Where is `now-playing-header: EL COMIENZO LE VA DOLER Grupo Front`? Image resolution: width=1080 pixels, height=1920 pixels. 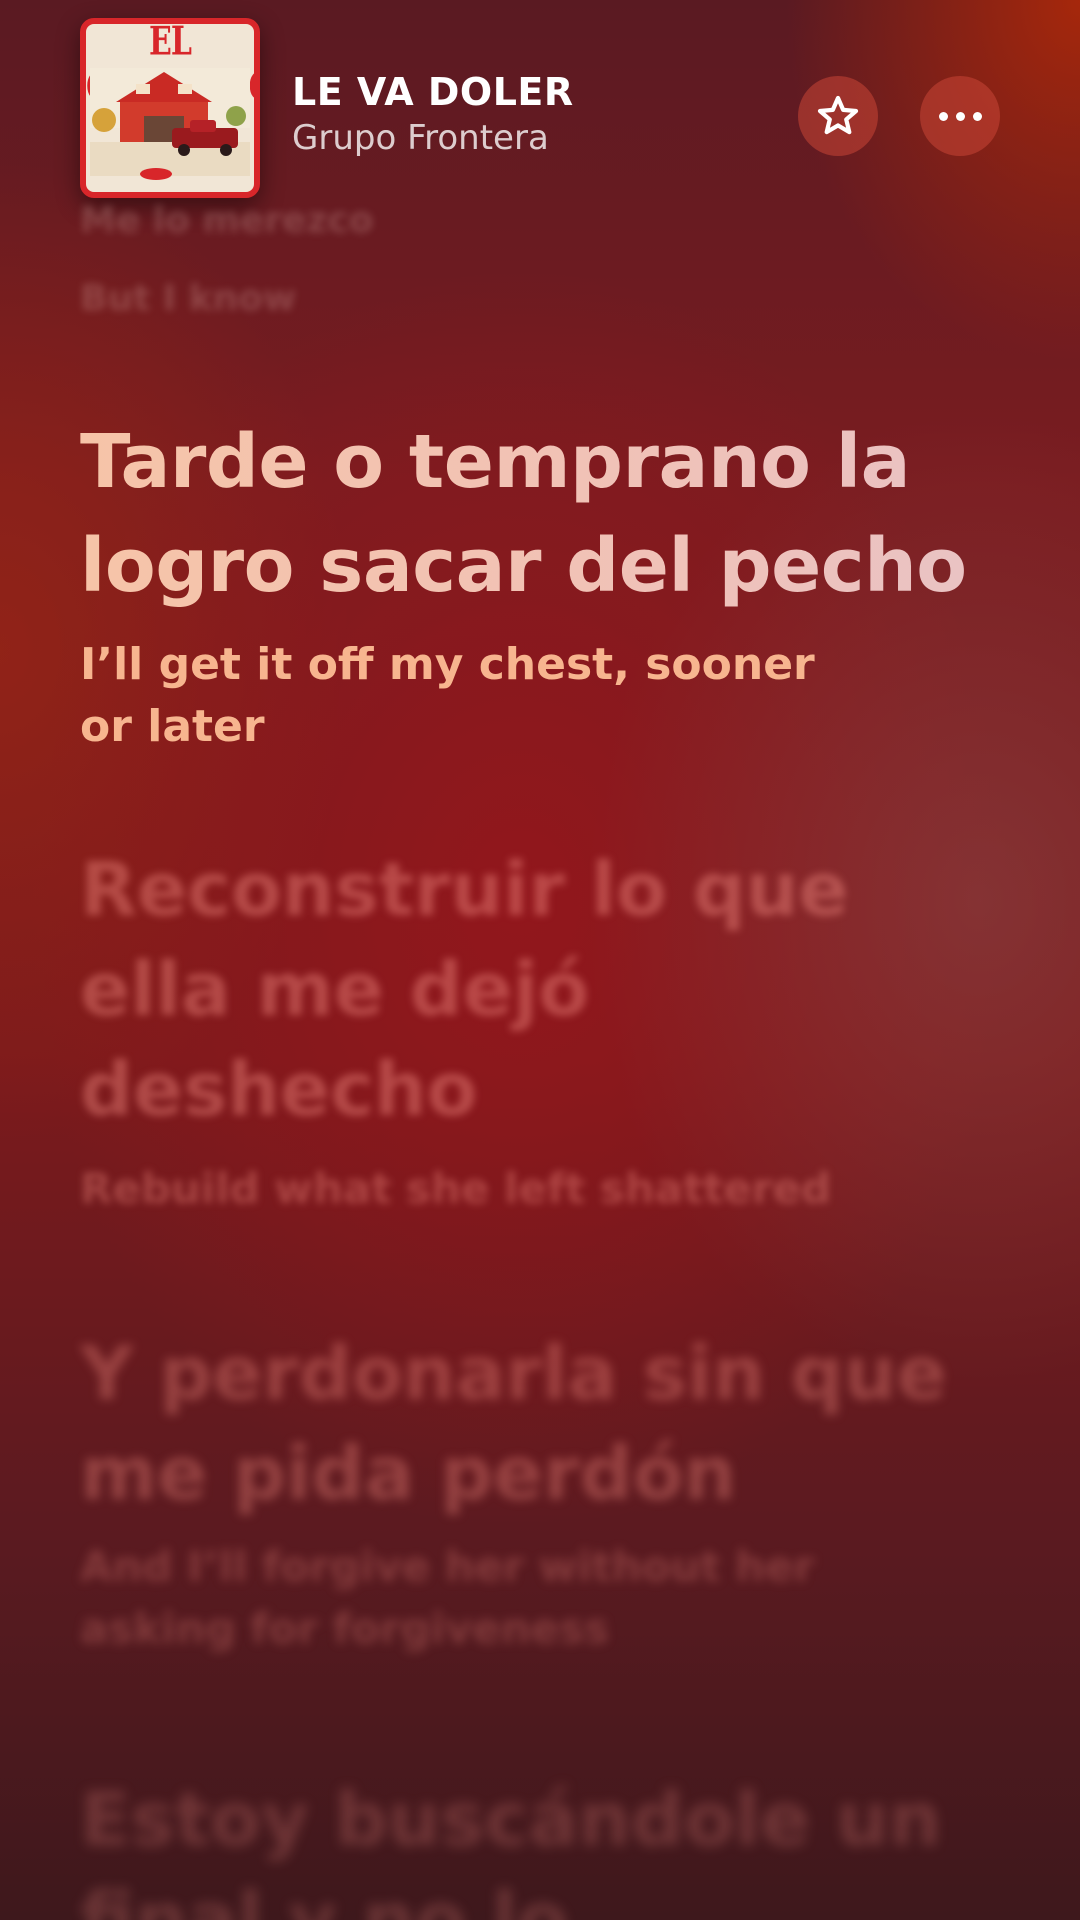 now-playing-header: EL COMIENZO LE VA DOLER Grupo Front is located at coordinates (540, 108).